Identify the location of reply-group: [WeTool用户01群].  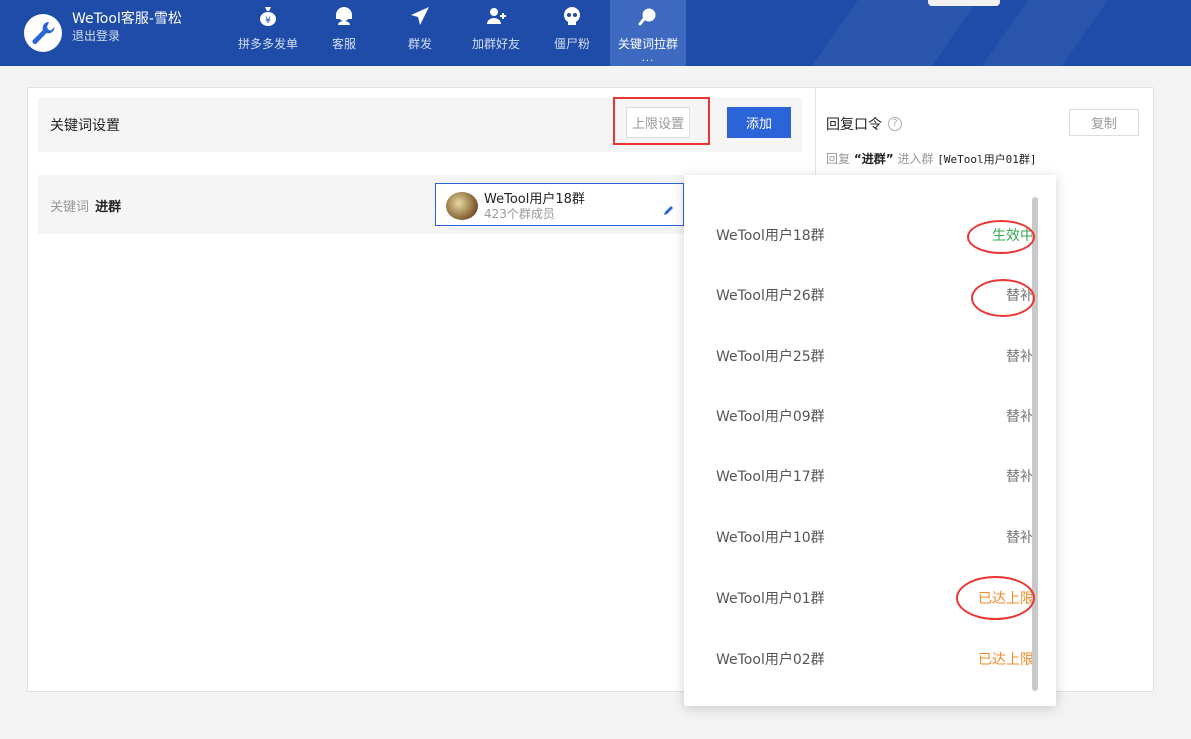
(987, 159).